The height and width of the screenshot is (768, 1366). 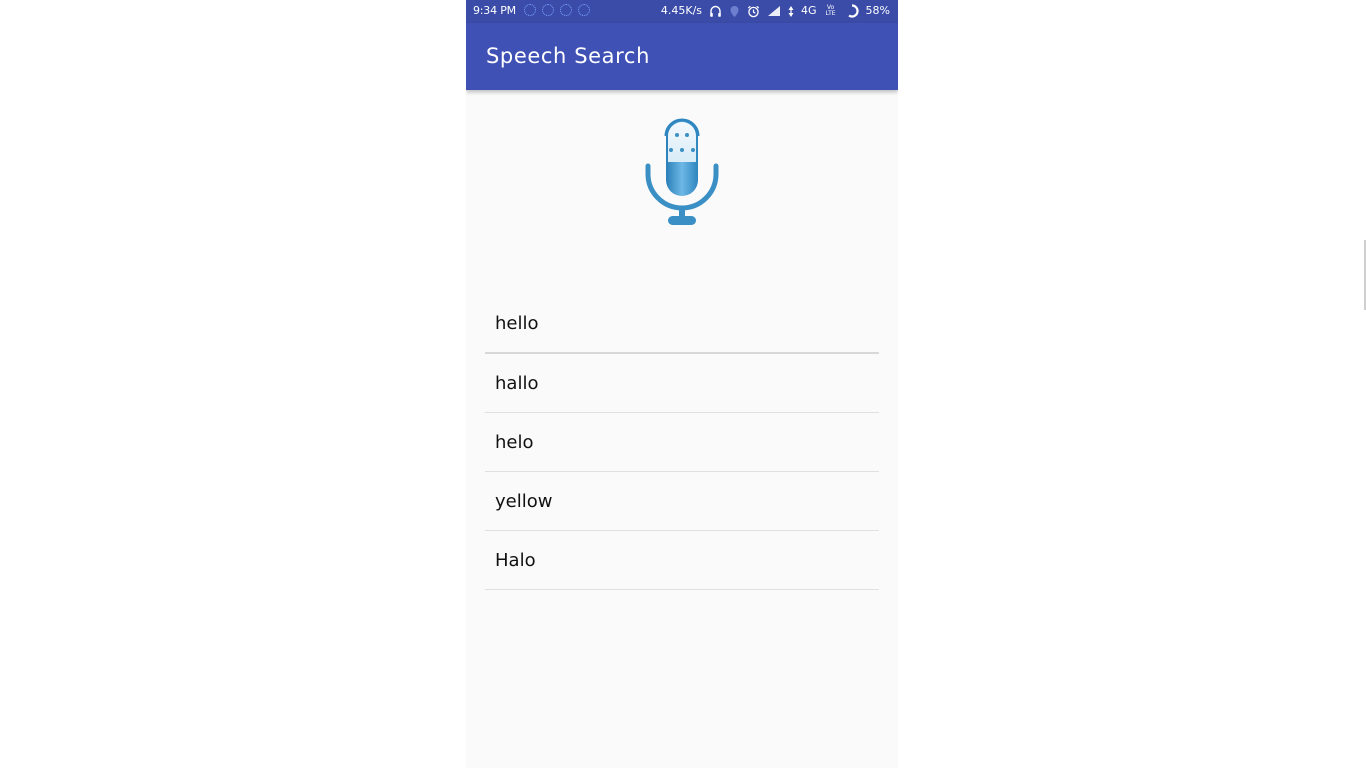 What do you see at coordinates (682, 324) in the screenshot?
I see `list-item: hello` at bounding box center [682, 324].